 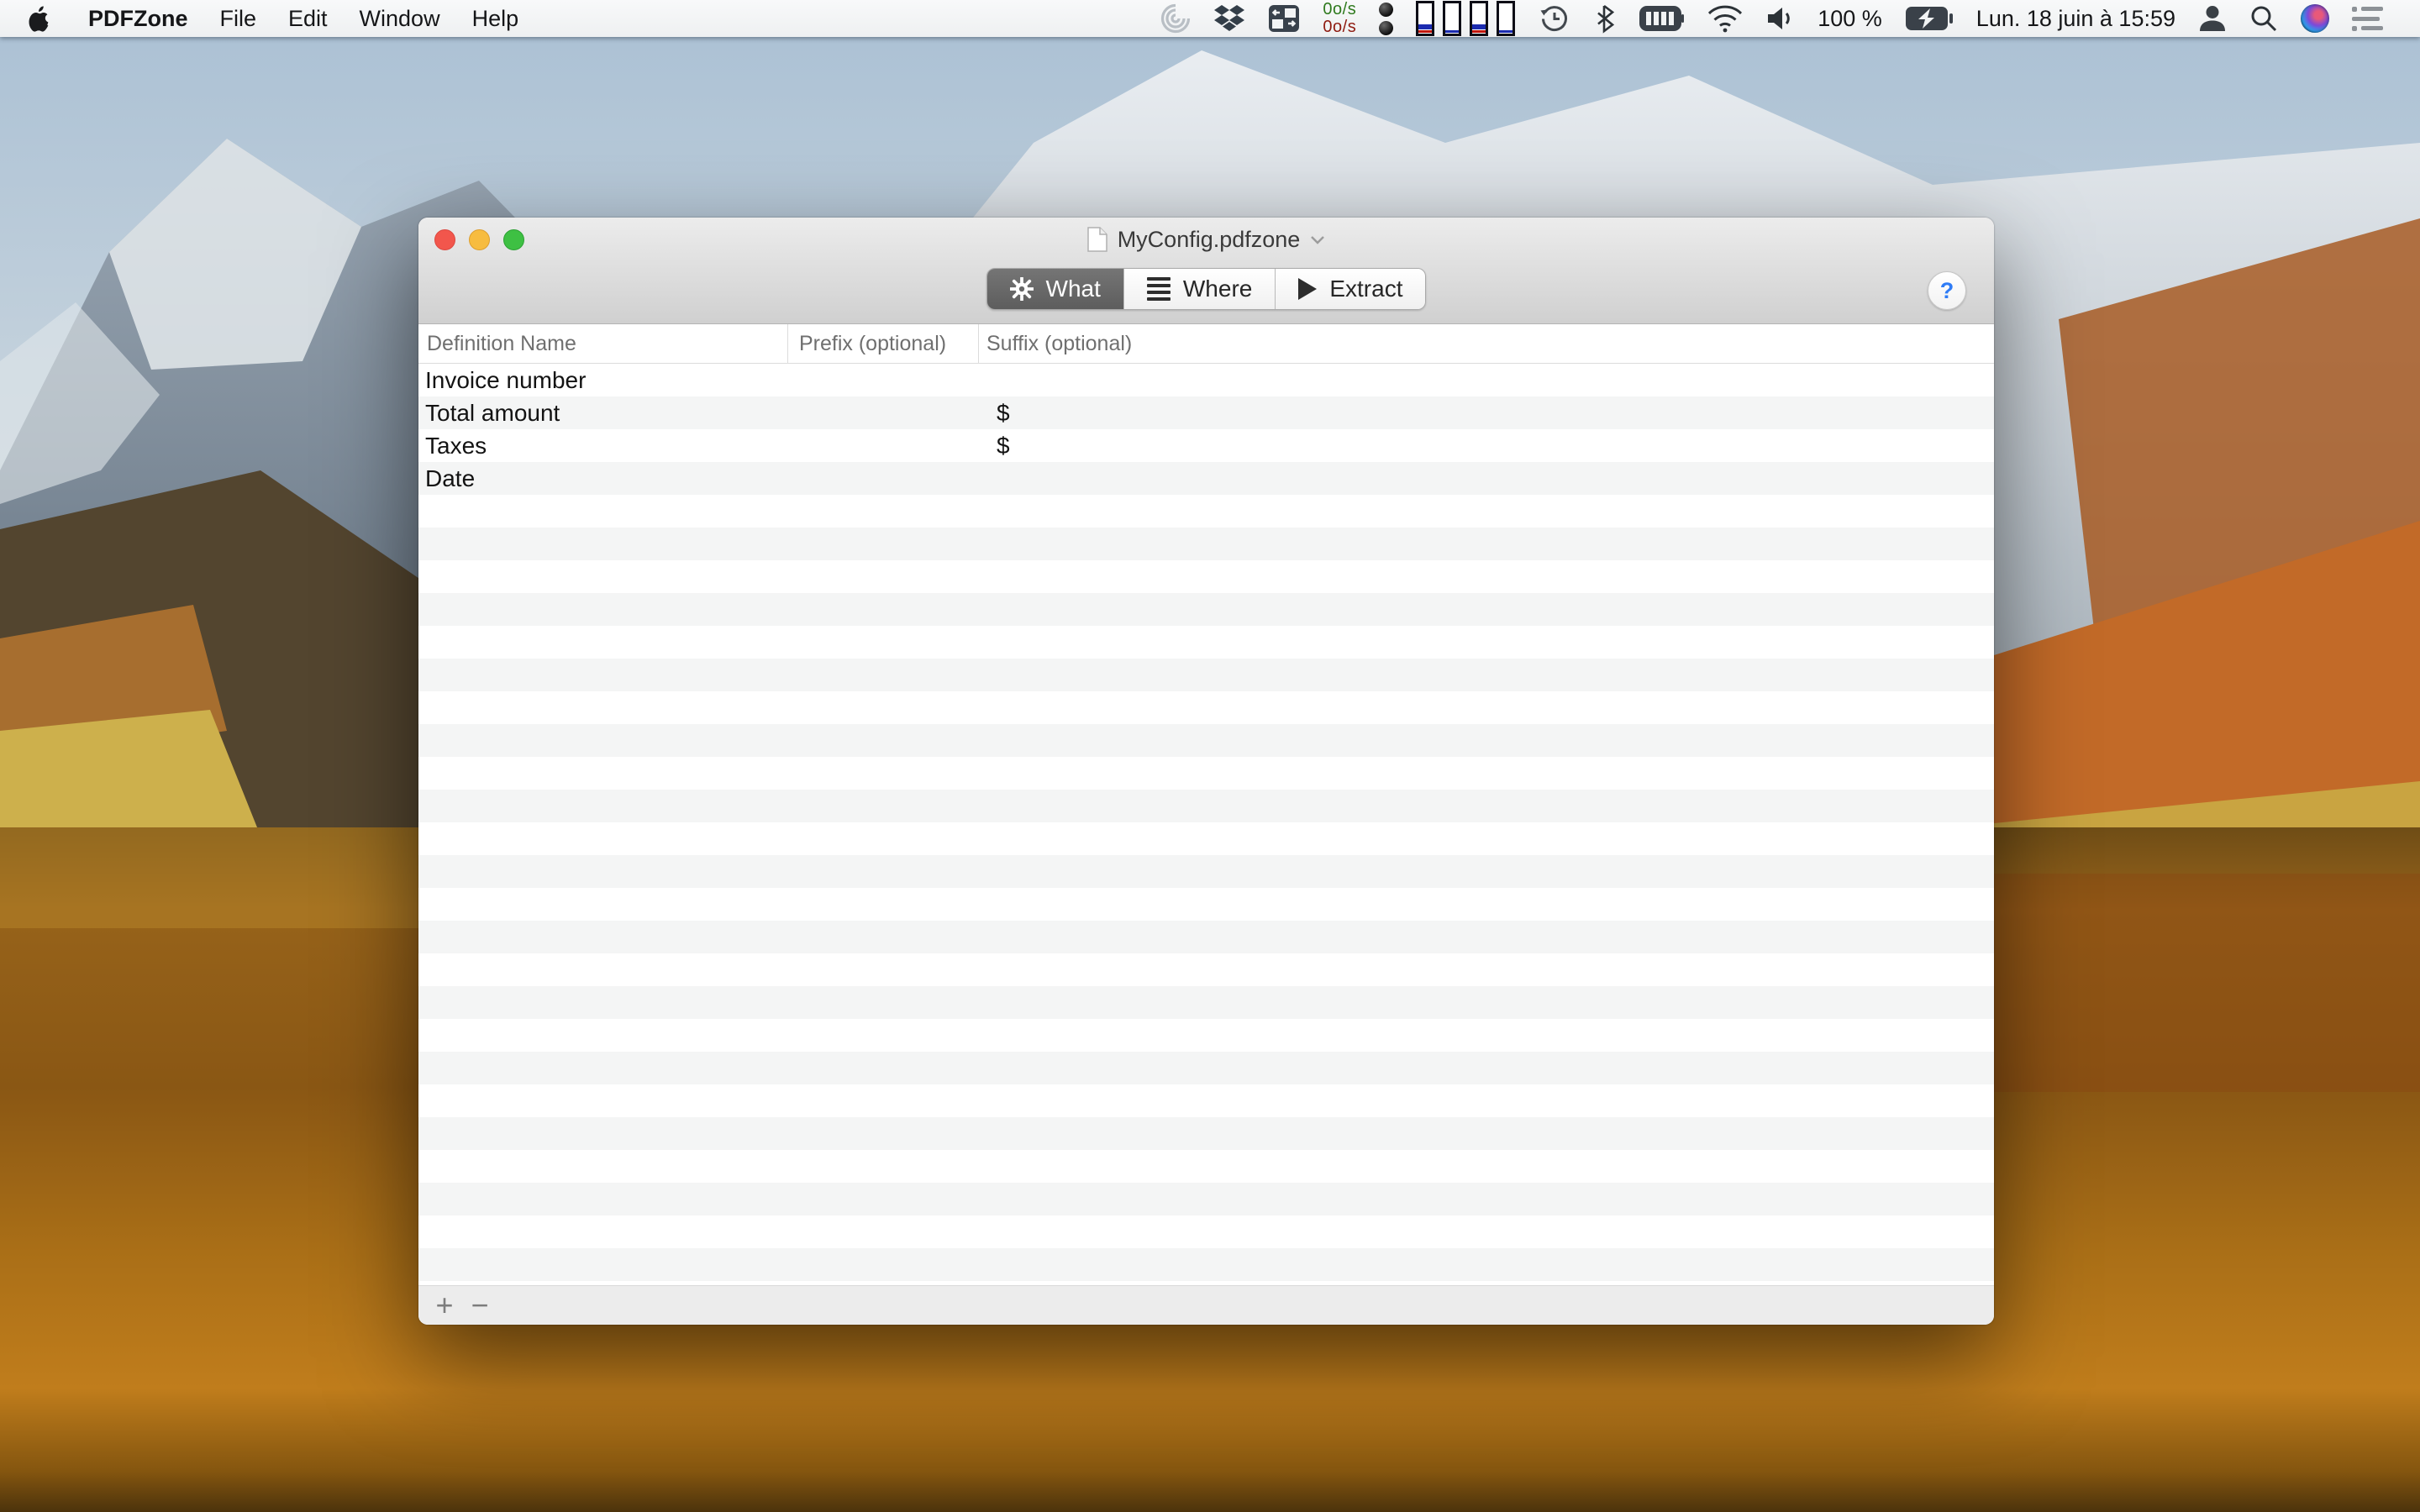 I want to click on cell-name: Invoice number, so click(x=506, y=379).